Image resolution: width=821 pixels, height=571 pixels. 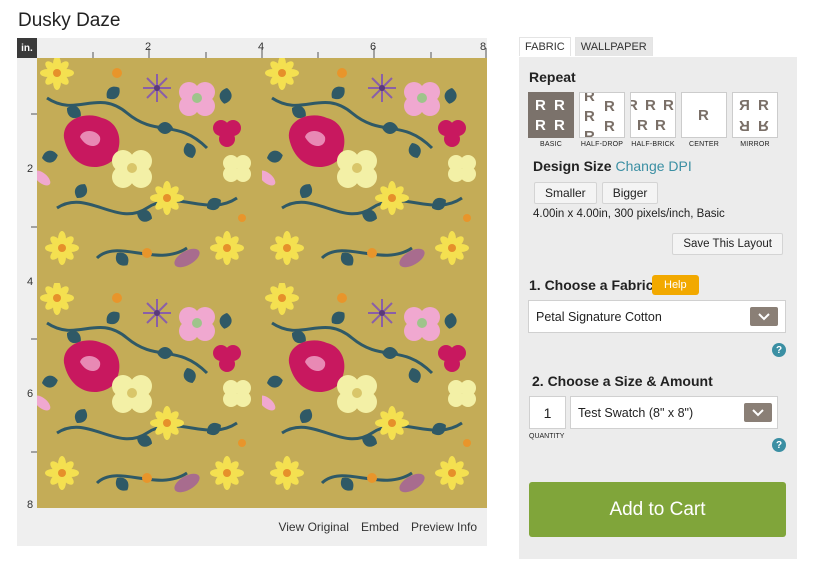 I want to click on fabric-help-icon: ?, so click(x=779, y=350).